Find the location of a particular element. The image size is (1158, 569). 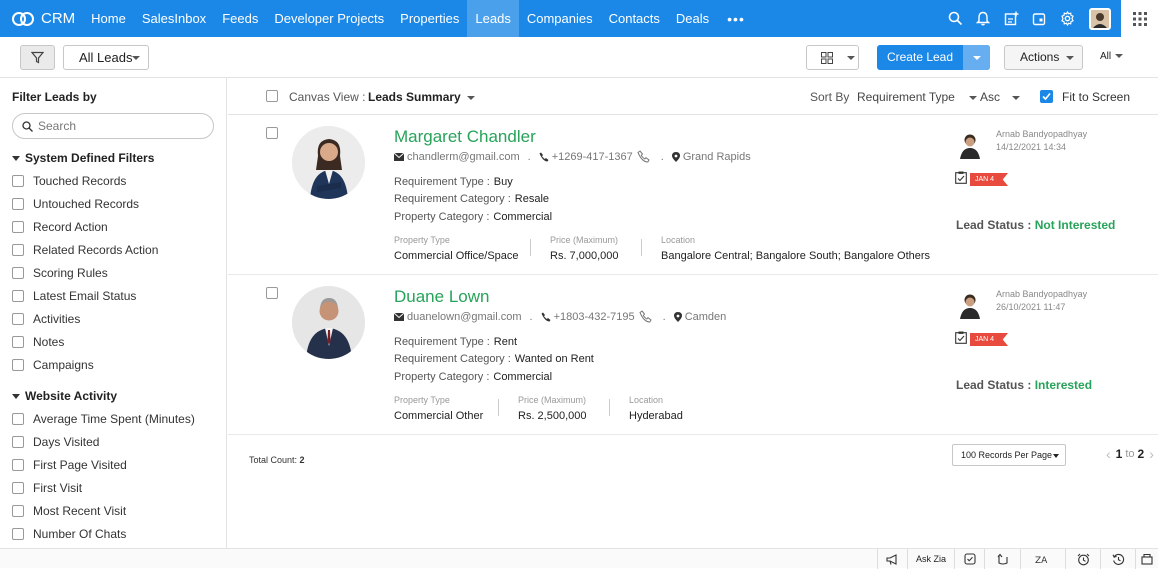

nav-more-button: ••• is located at coordinates (736, 19).